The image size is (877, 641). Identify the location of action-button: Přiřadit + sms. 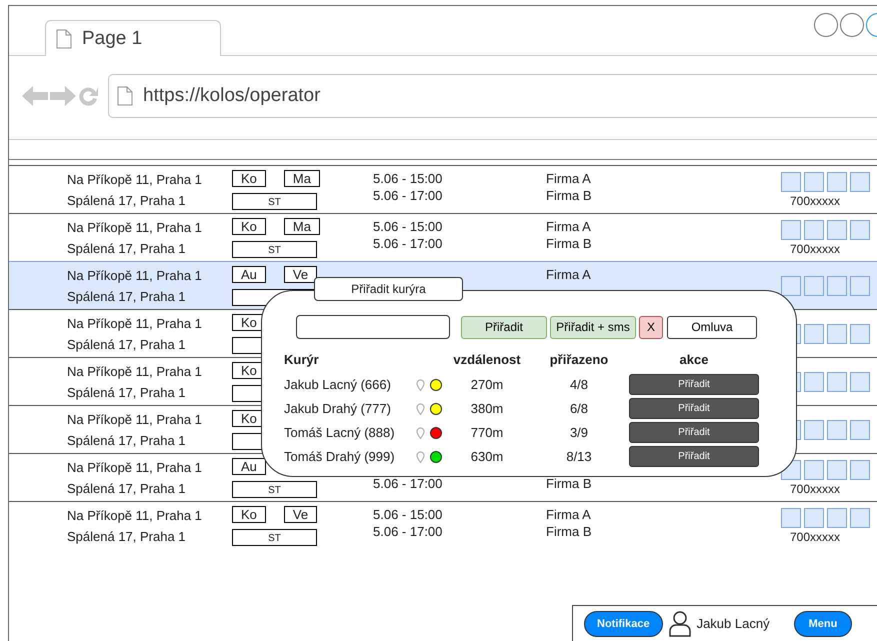
(593, 327).